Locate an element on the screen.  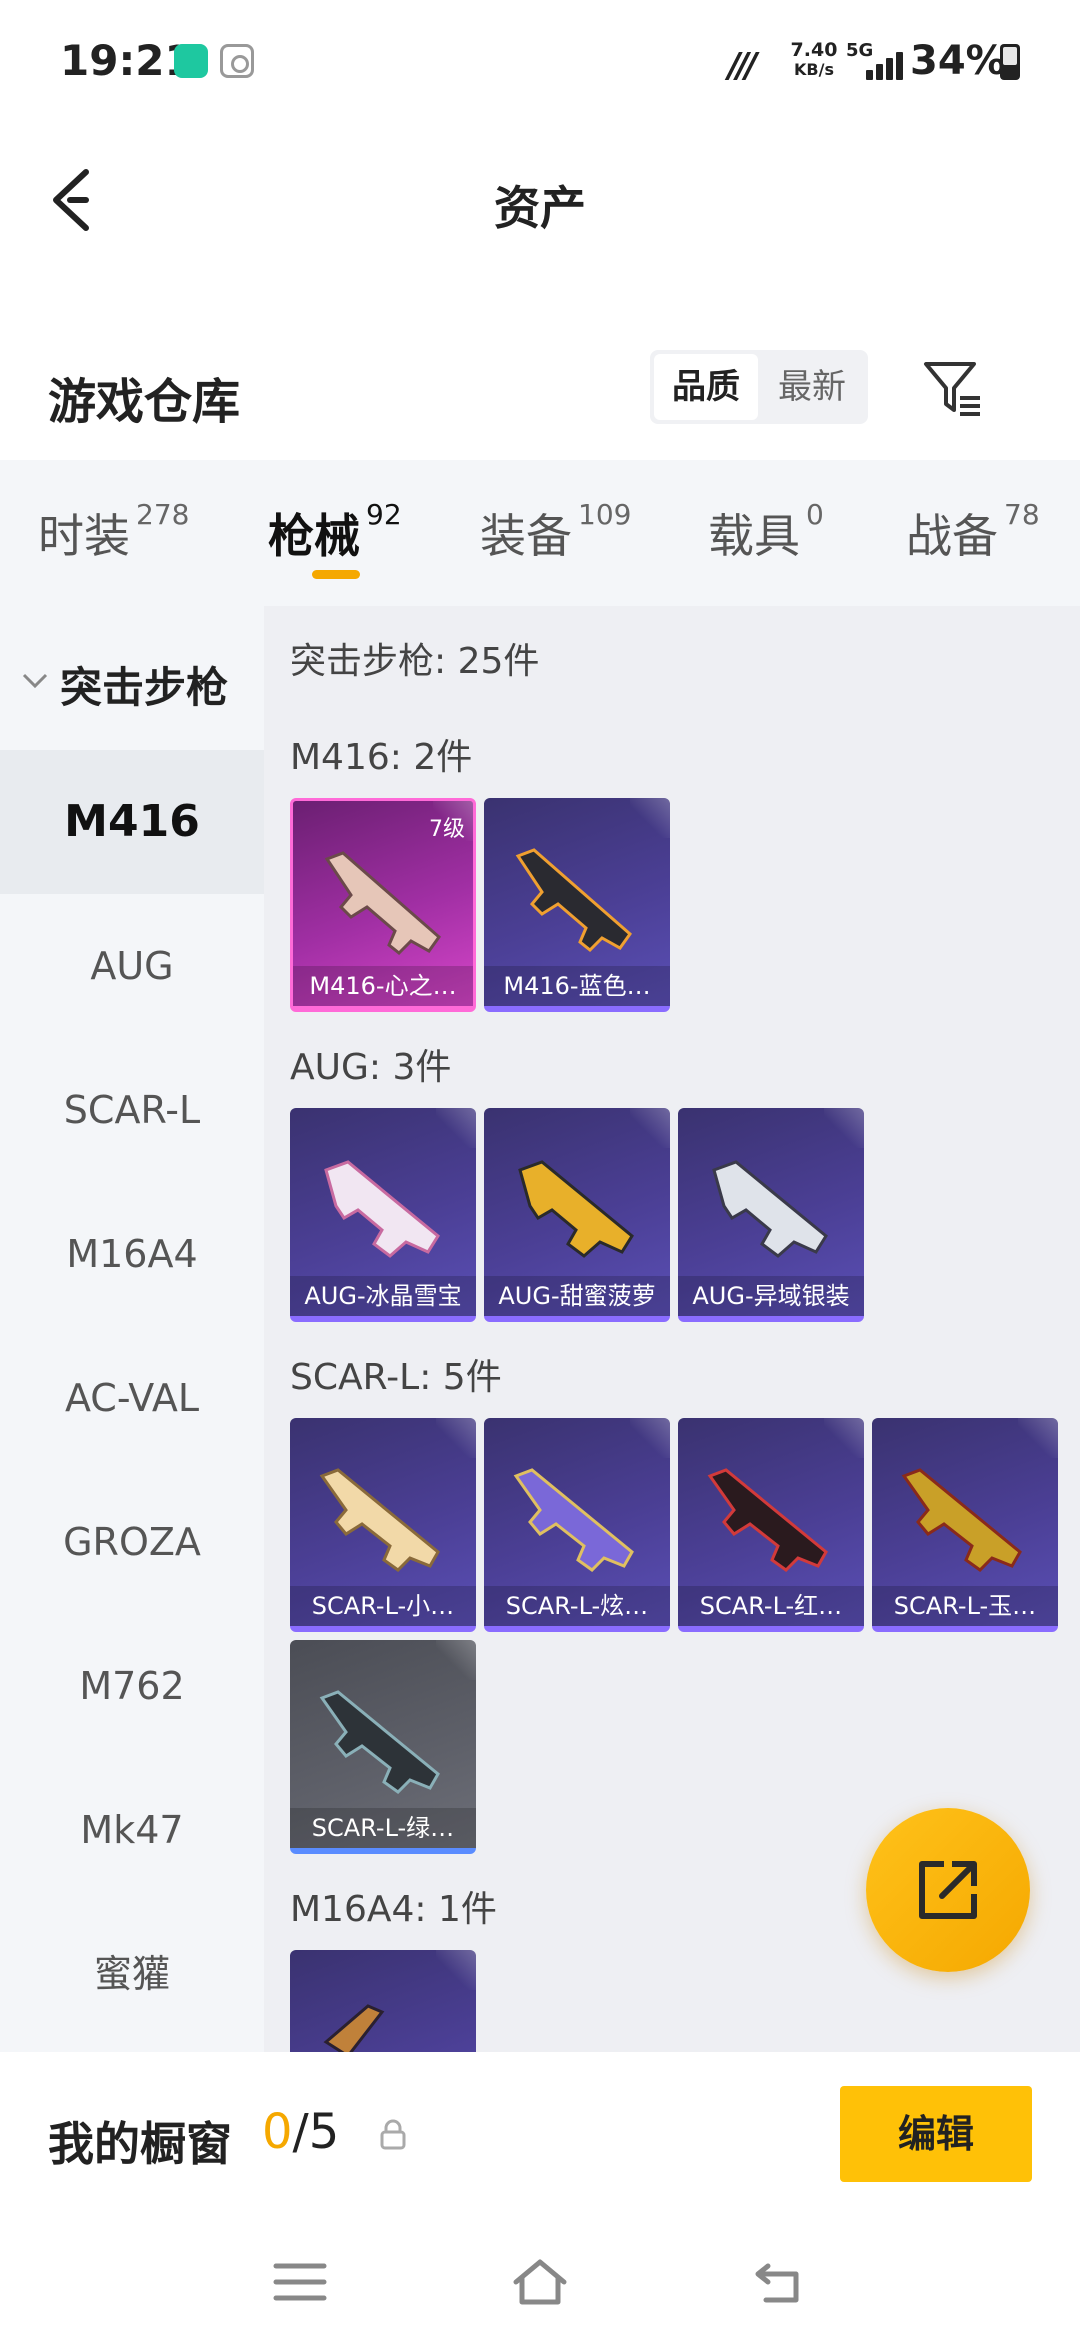
tab-count: 78 is located at coordinates (1022, 514).